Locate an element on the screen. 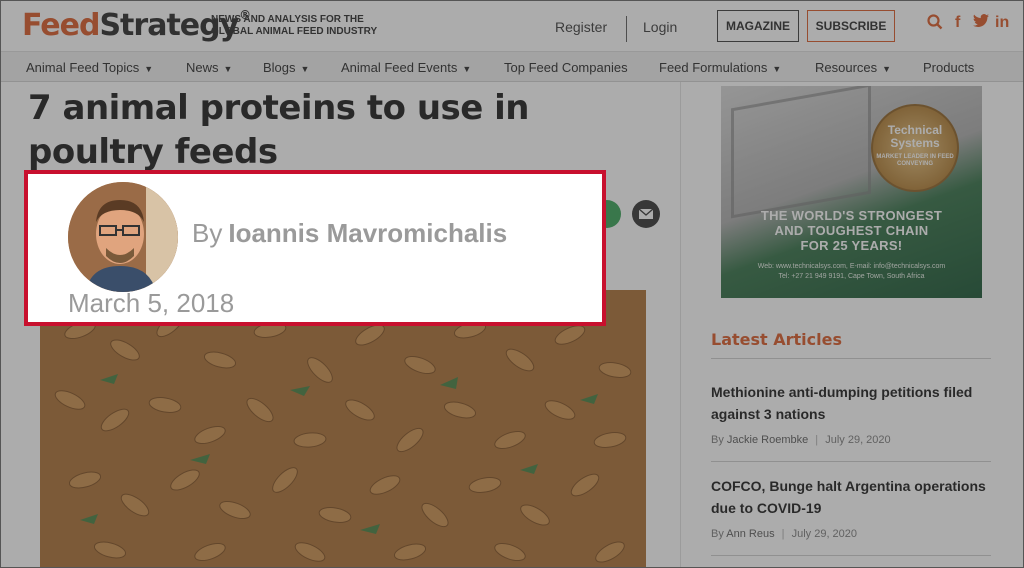 The image size is (1024, 568). author-name-link: Ioannis Mavromichalis is located at coordinates (367, 233).